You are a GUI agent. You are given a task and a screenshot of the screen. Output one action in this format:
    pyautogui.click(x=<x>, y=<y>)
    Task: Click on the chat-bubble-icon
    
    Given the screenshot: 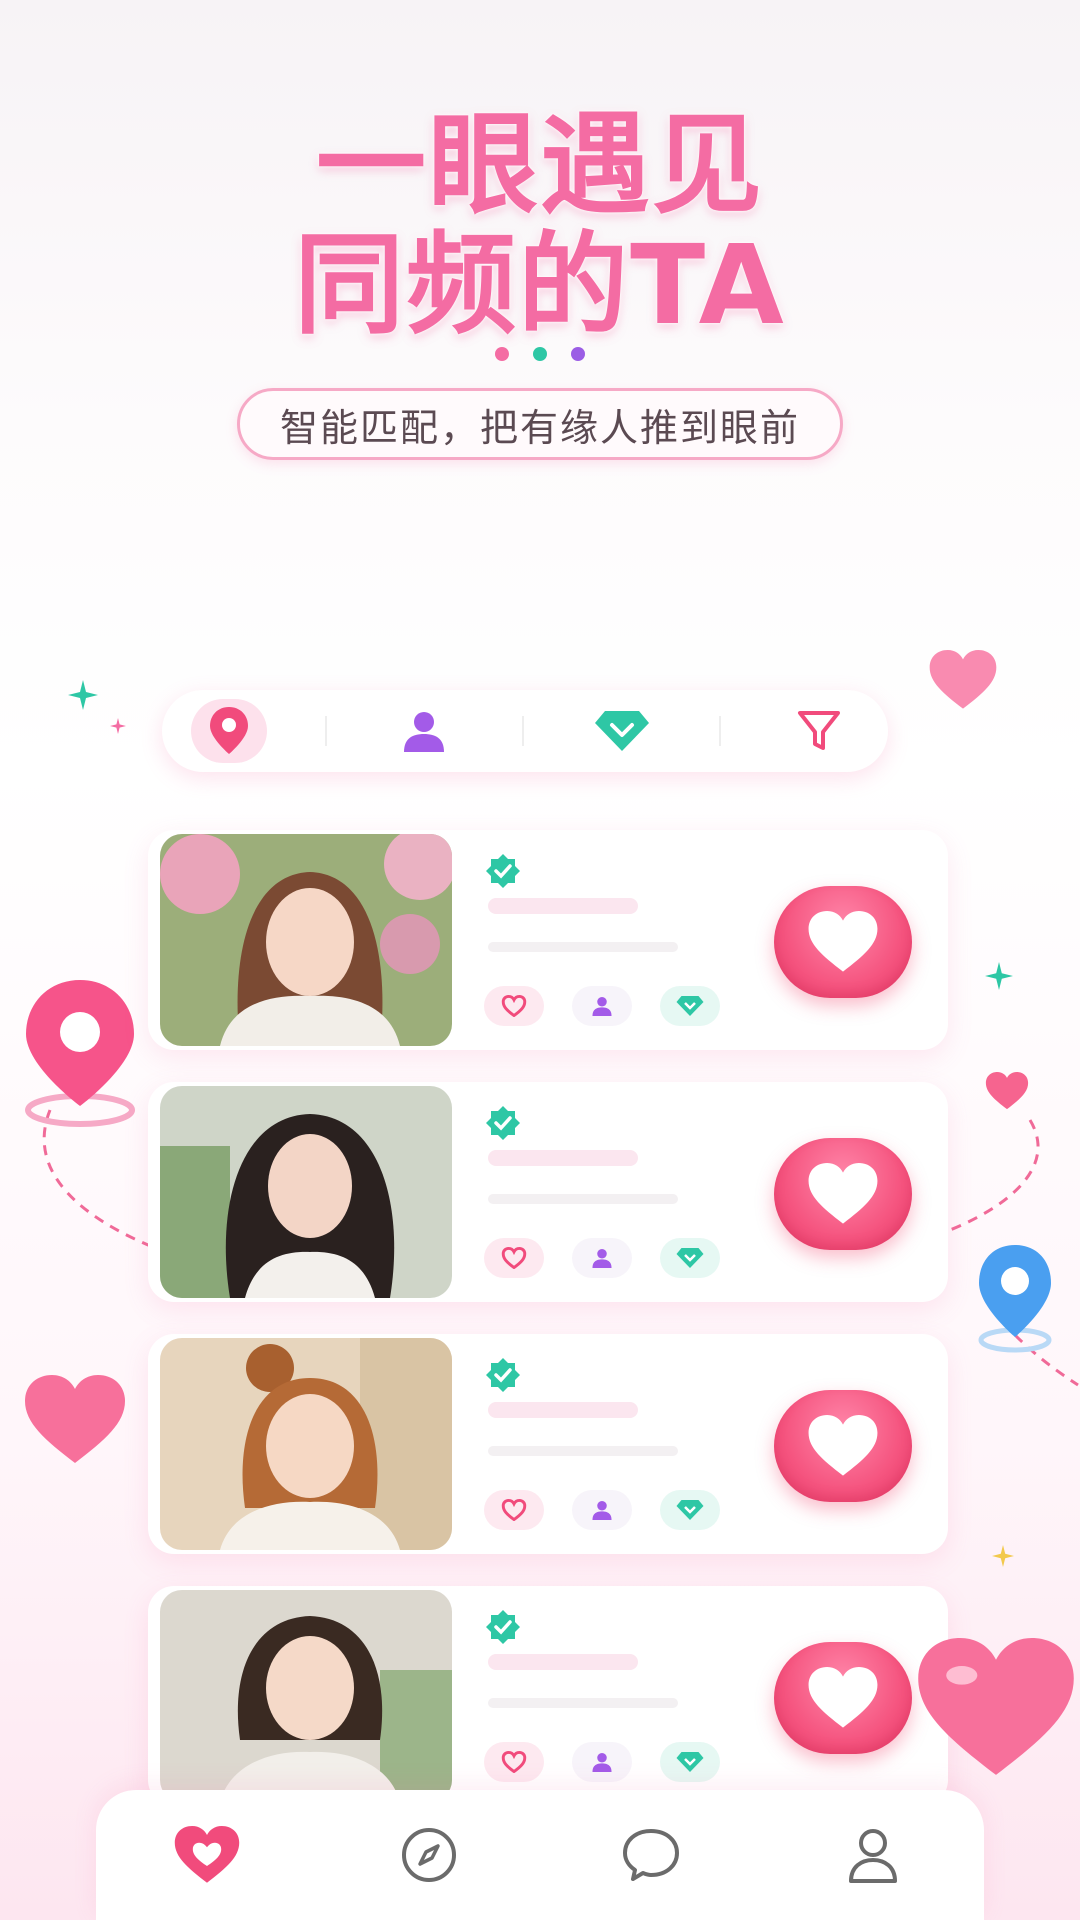 What is the action you would take?
    pyautogui.click(x=651, y=1855)
    